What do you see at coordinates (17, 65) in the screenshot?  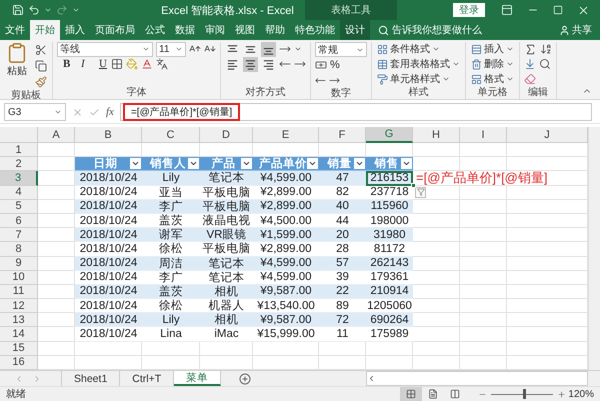 I see `paste-button: 粘贴` at bounding box center [17, 65].